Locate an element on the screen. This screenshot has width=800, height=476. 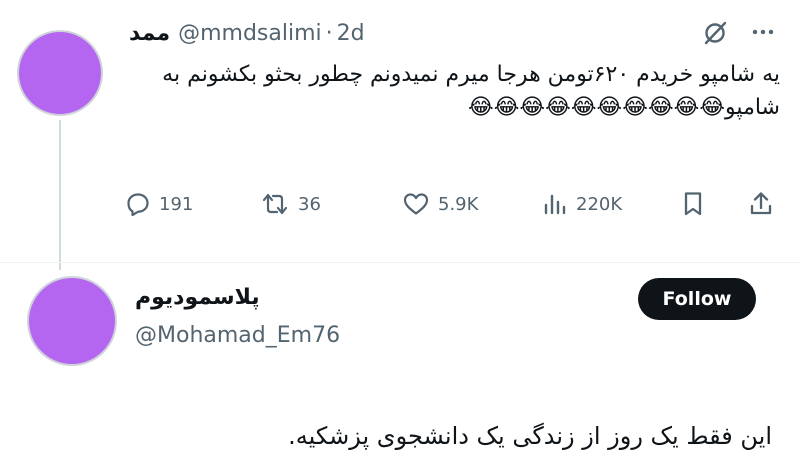
bookmark-button is located at coordinates (693, 204).